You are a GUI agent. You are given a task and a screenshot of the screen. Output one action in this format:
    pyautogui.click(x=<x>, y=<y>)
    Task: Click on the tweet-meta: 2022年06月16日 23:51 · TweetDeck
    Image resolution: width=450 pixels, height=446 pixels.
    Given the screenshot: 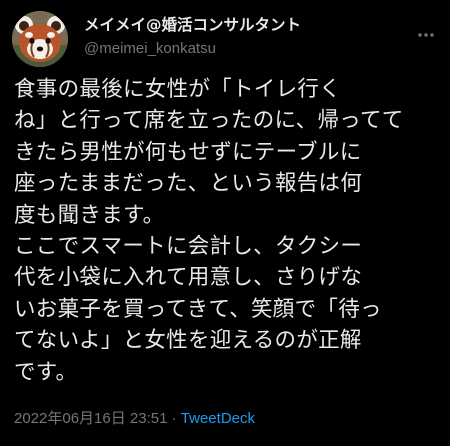 What is the action you would take?
    pyautogui.click(x=134, y=419)
    